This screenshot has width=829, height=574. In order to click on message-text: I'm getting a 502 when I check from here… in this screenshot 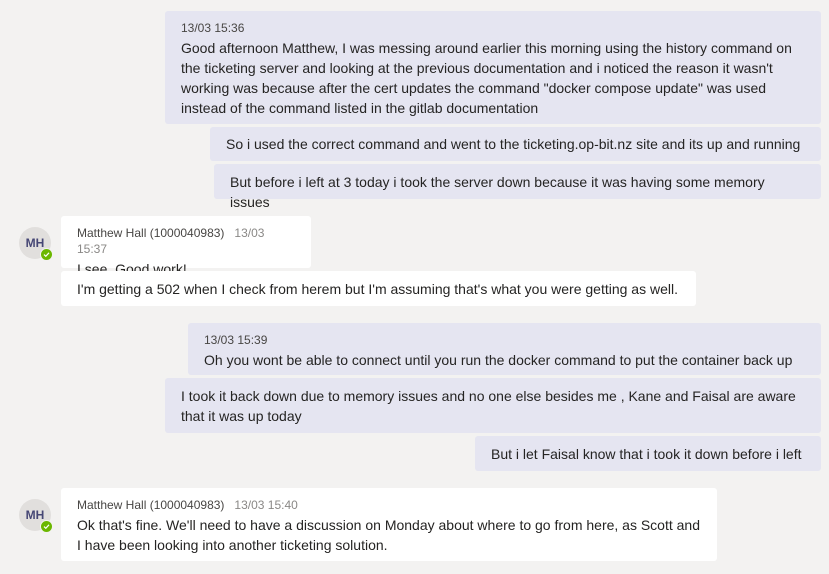, I will do `click(377, 289)`.